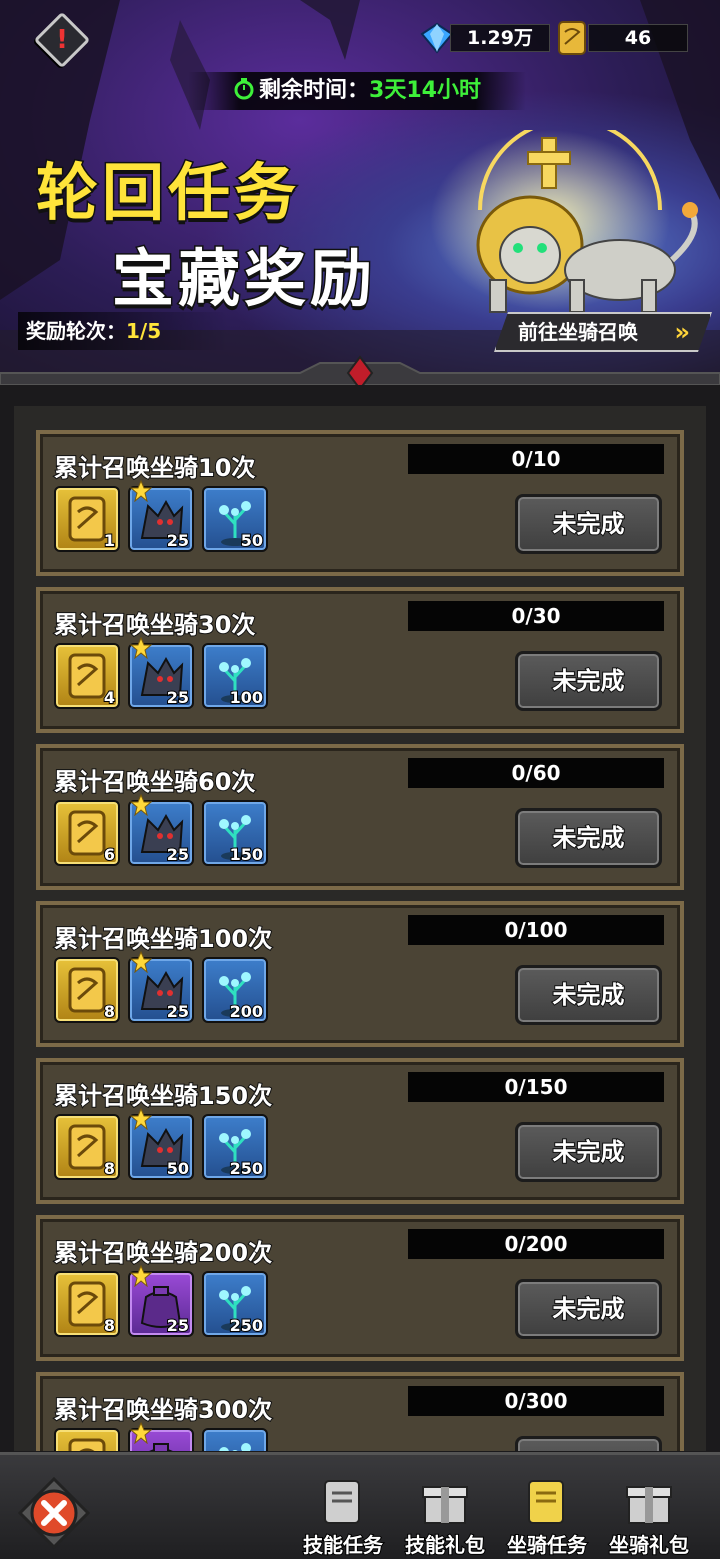  What do you see at coordinates (62, 40) in the screenshot?
I see `exclamation-icon: !` at bounding box center [62, 40].